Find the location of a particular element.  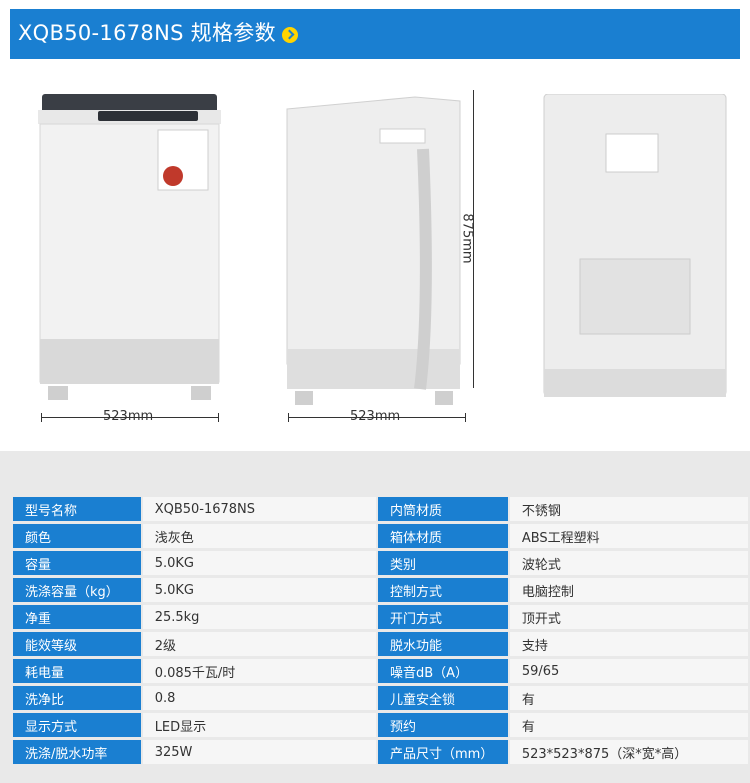

chevron-right-icon is located at coordinates (290, 35).